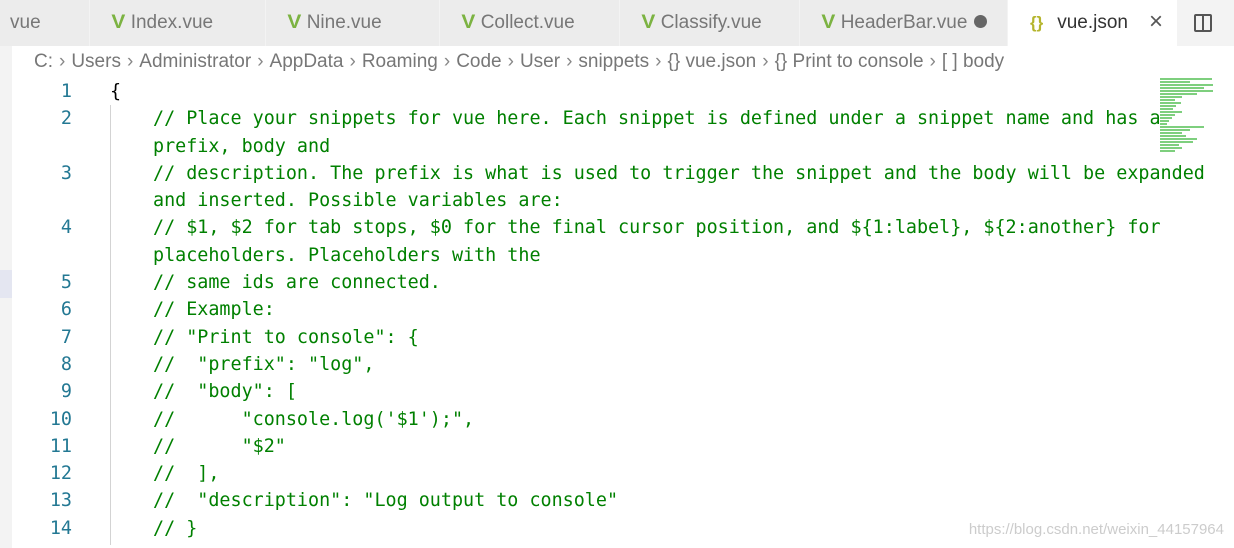 The width and height of the screenshot is (1234, 548). Describe the element at coordinates (616, 391) in the screenshot. I see `code-line: 9 // "body": [` at that location.